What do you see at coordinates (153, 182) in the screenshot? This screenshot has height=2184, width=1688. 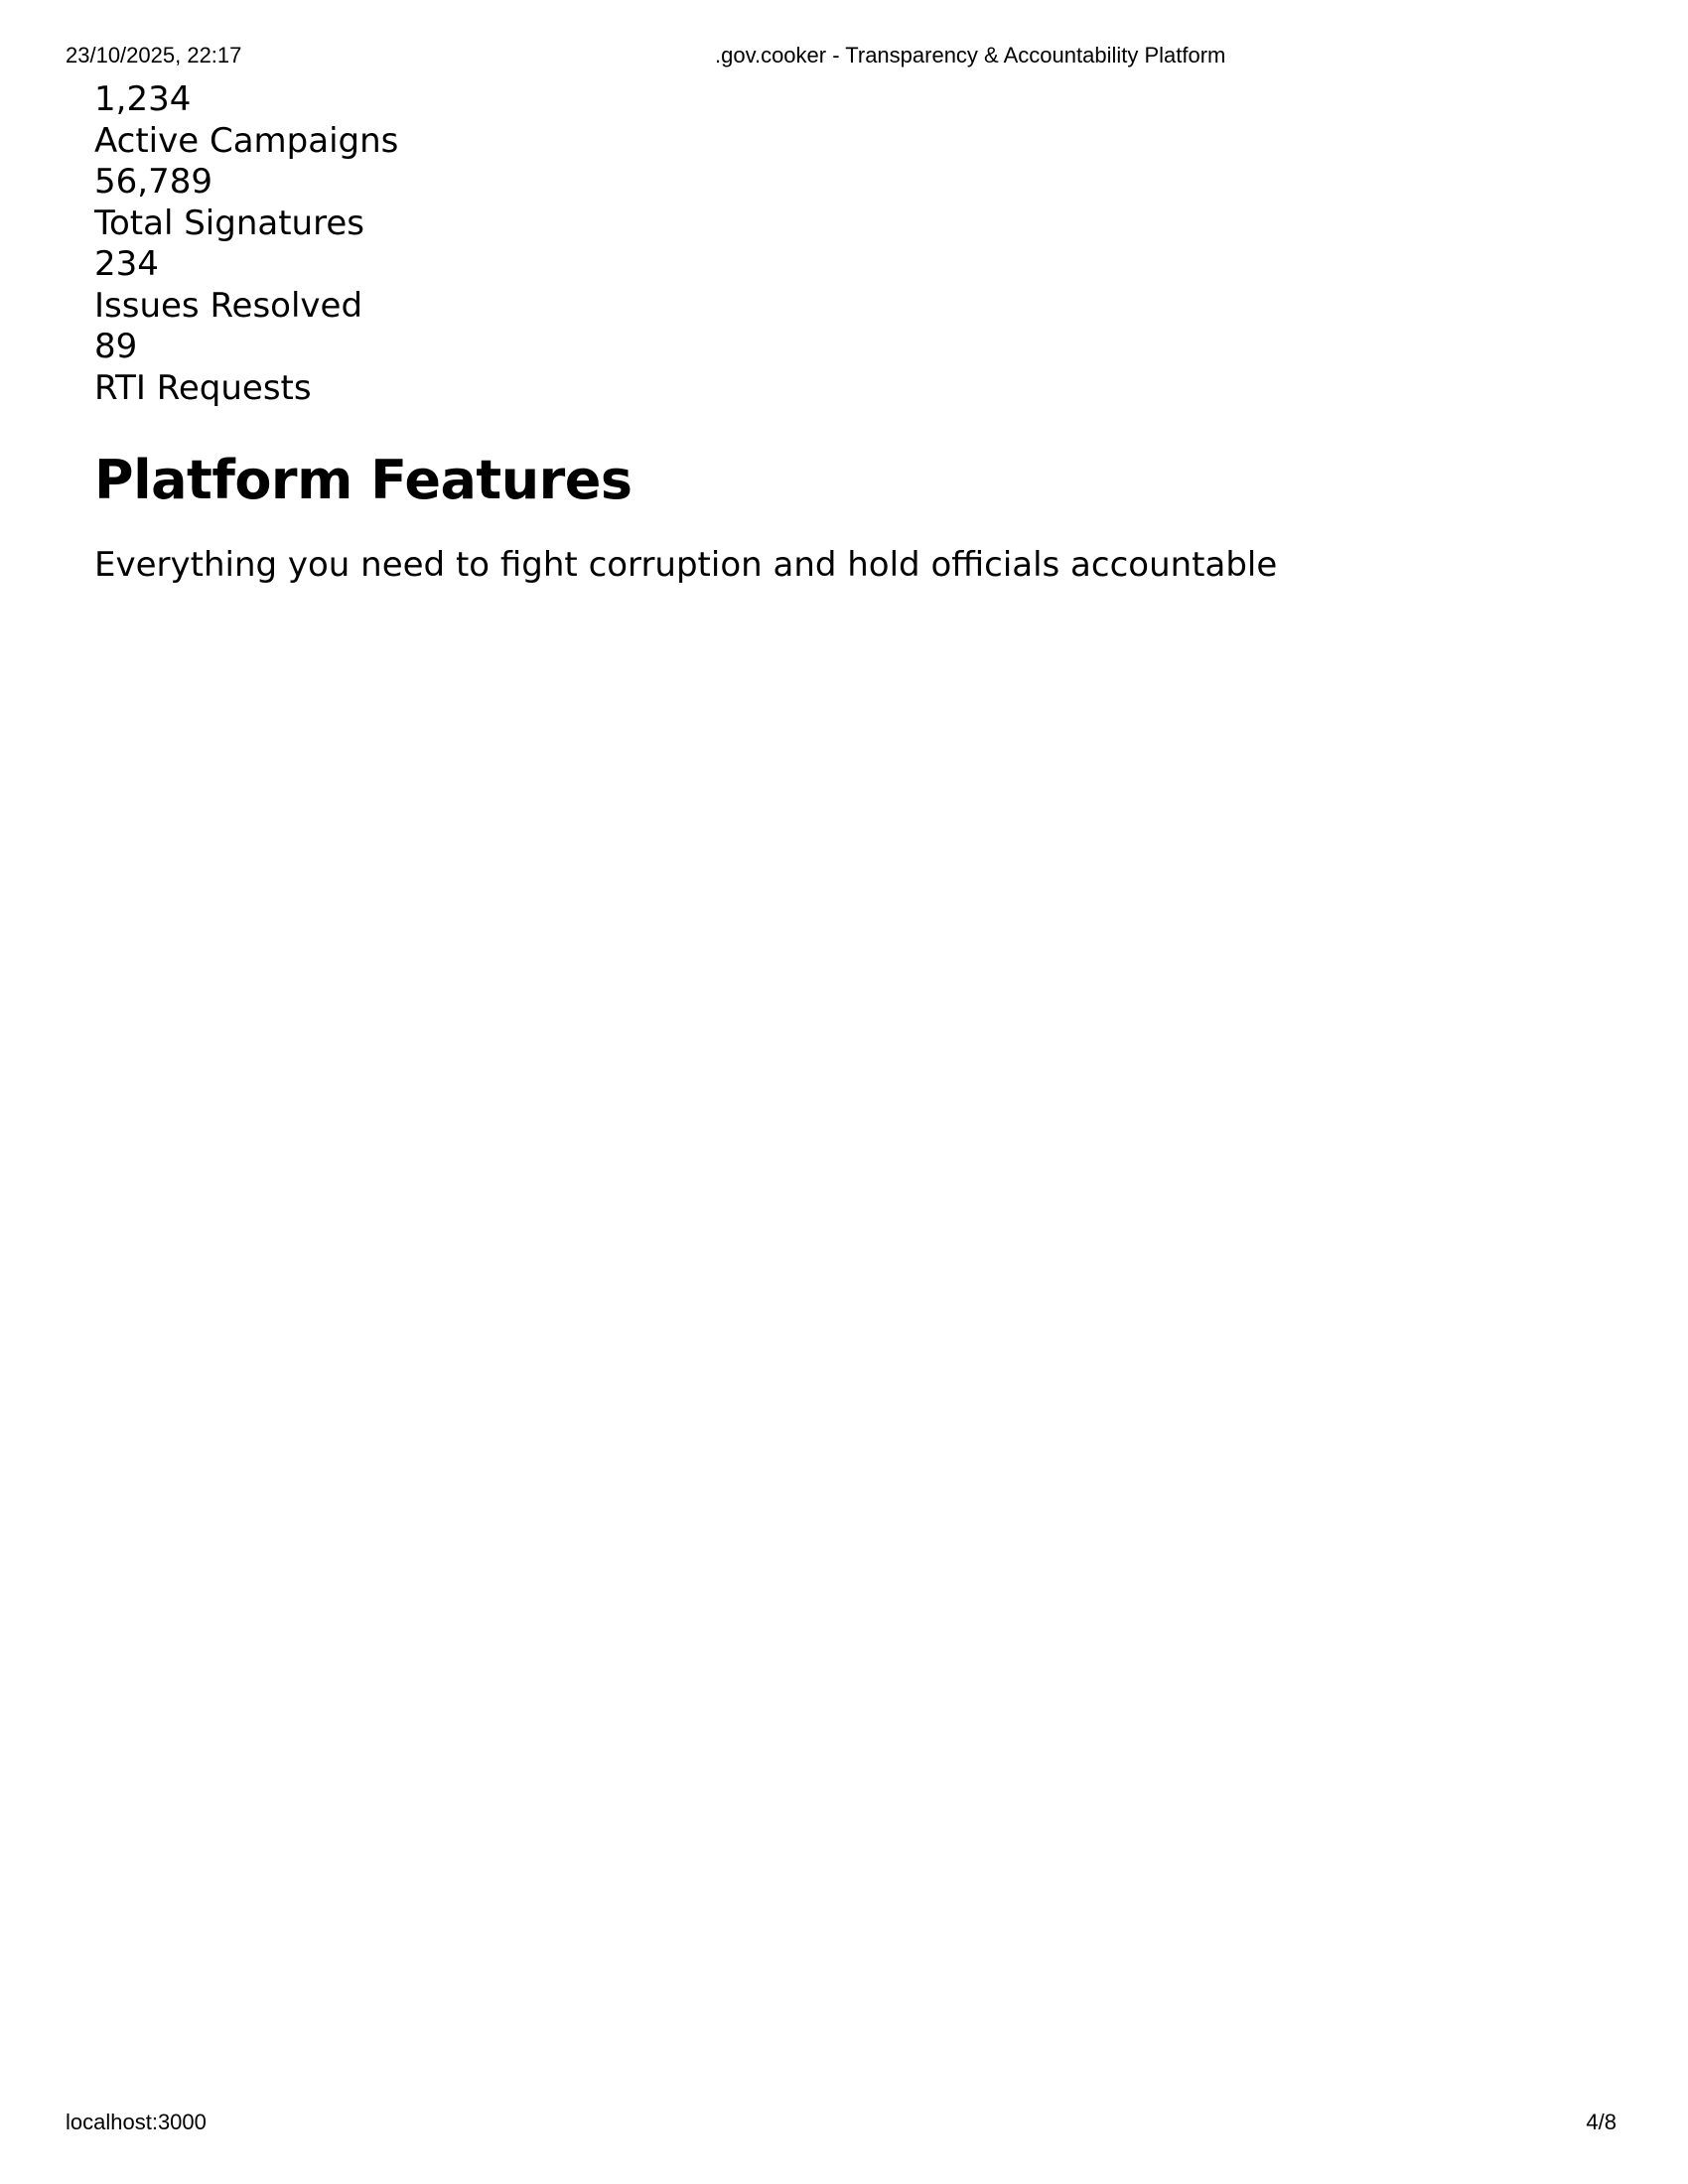 I see `stat-value: 56,789` at bounding box center [153, 182].